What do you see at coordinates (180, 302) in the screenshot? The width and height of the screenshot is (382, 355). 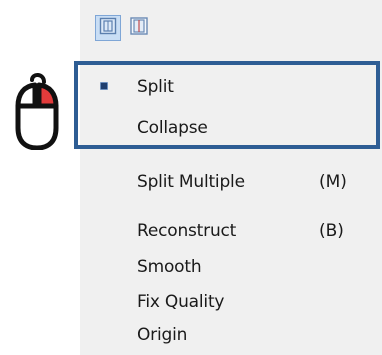 I see `menu-item-fix-quality: Fix Quality` at bounding box center [180, 302].